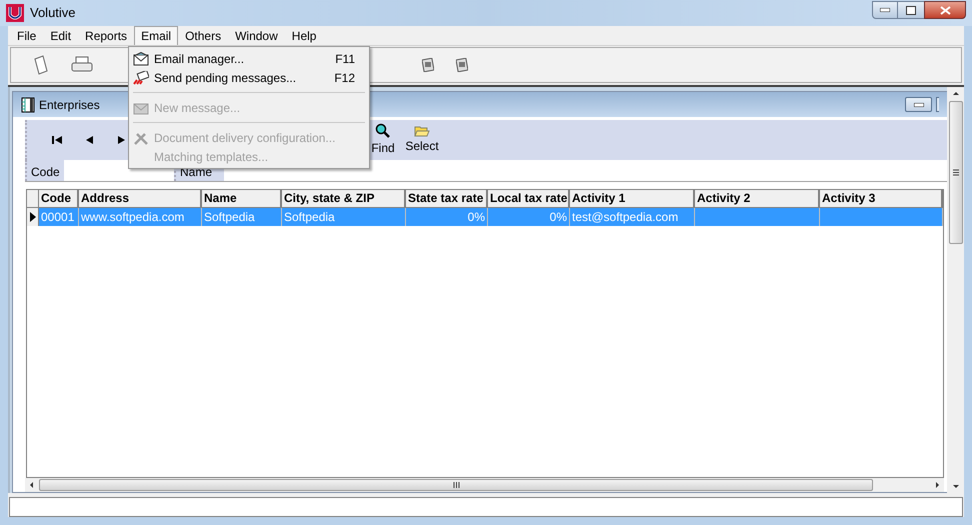 Image resolution: width=972 pixels, height=525 pixels. Describe the element at coordinates (203, 35) in the screenshot. I see `menu-item: Others` at that location.